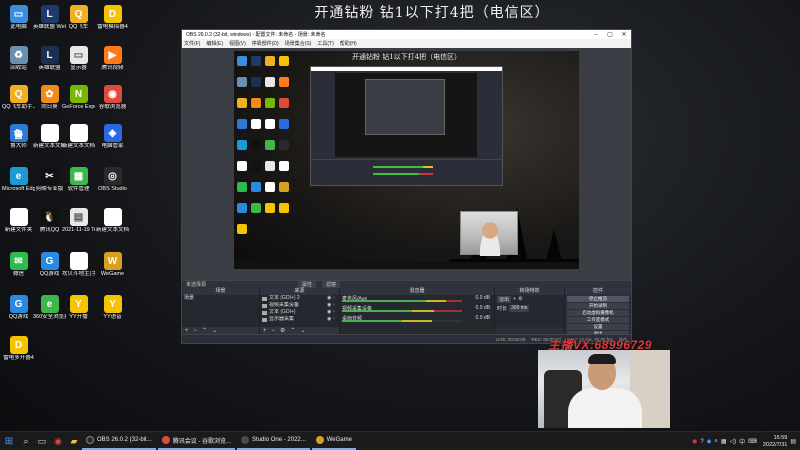 The image size is (800, 450). What do you see at coordinates (299, 305) in the screenshot?
I see `source-item: 视频采集设备 ◉ ▫` at bounding box center [299, 305].